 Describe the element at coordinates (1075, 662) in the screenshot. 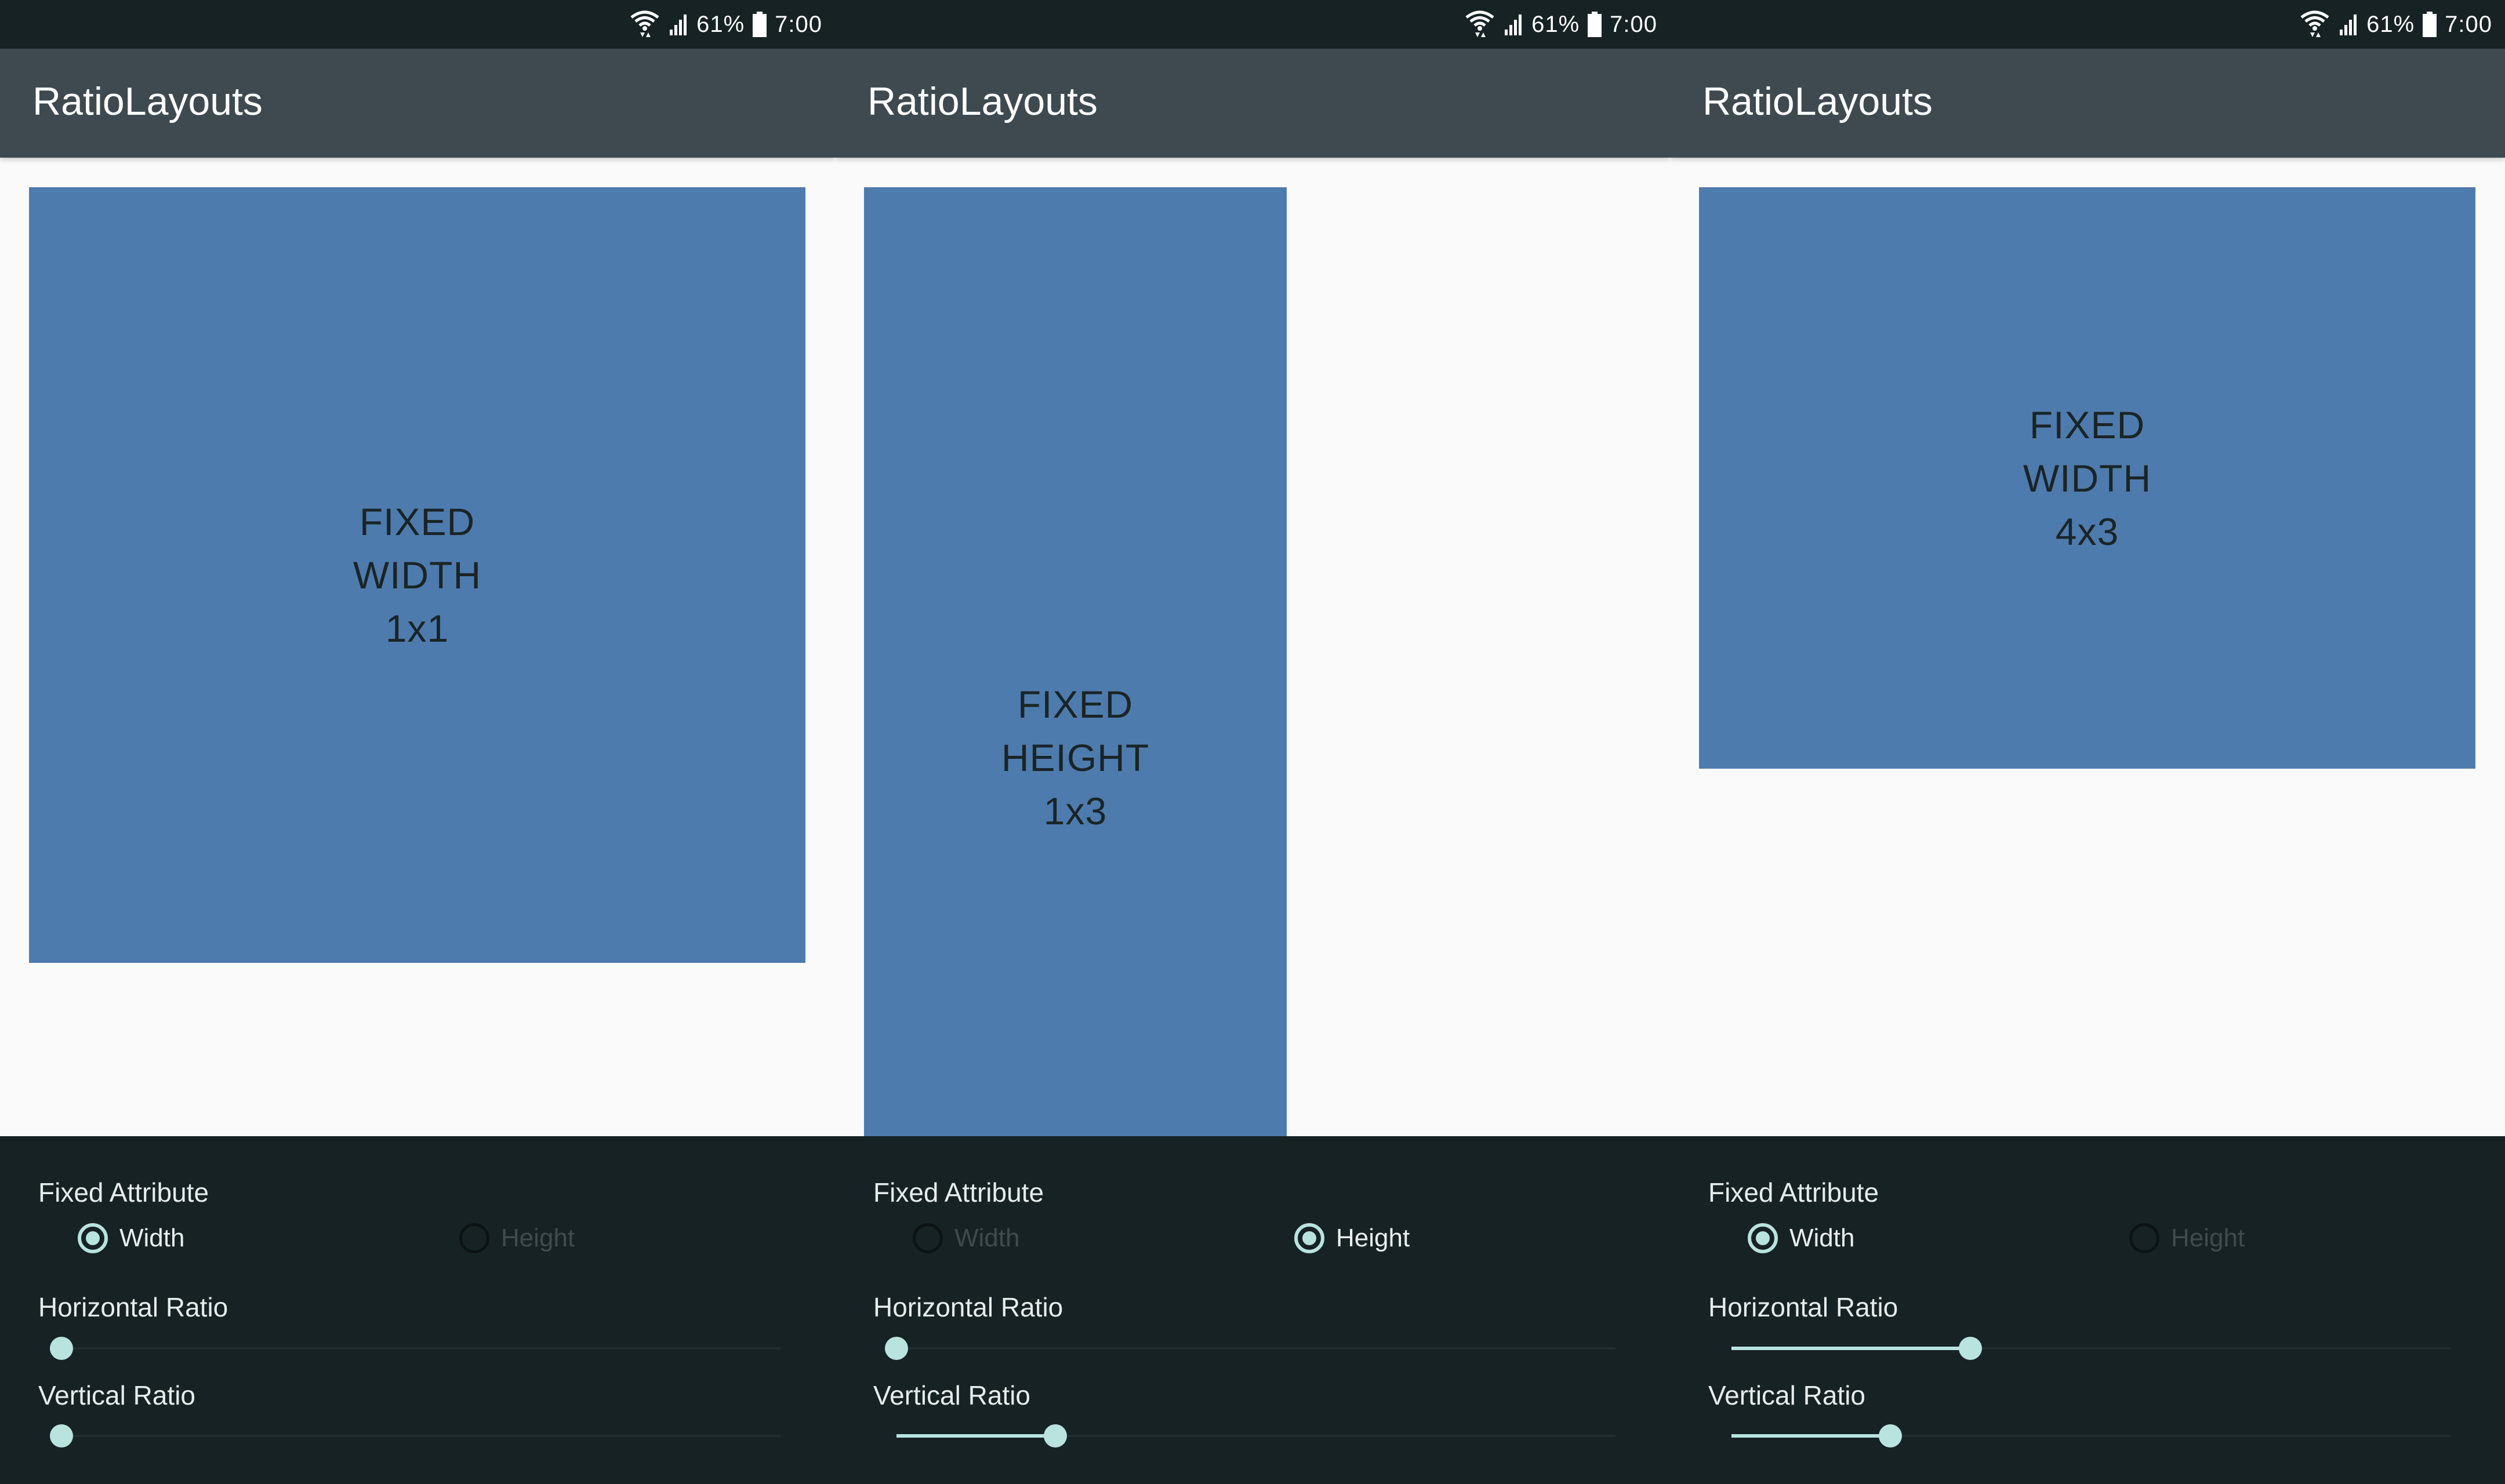

I see `ratio-box: FIXED HEIGHT 1x3` at that location.